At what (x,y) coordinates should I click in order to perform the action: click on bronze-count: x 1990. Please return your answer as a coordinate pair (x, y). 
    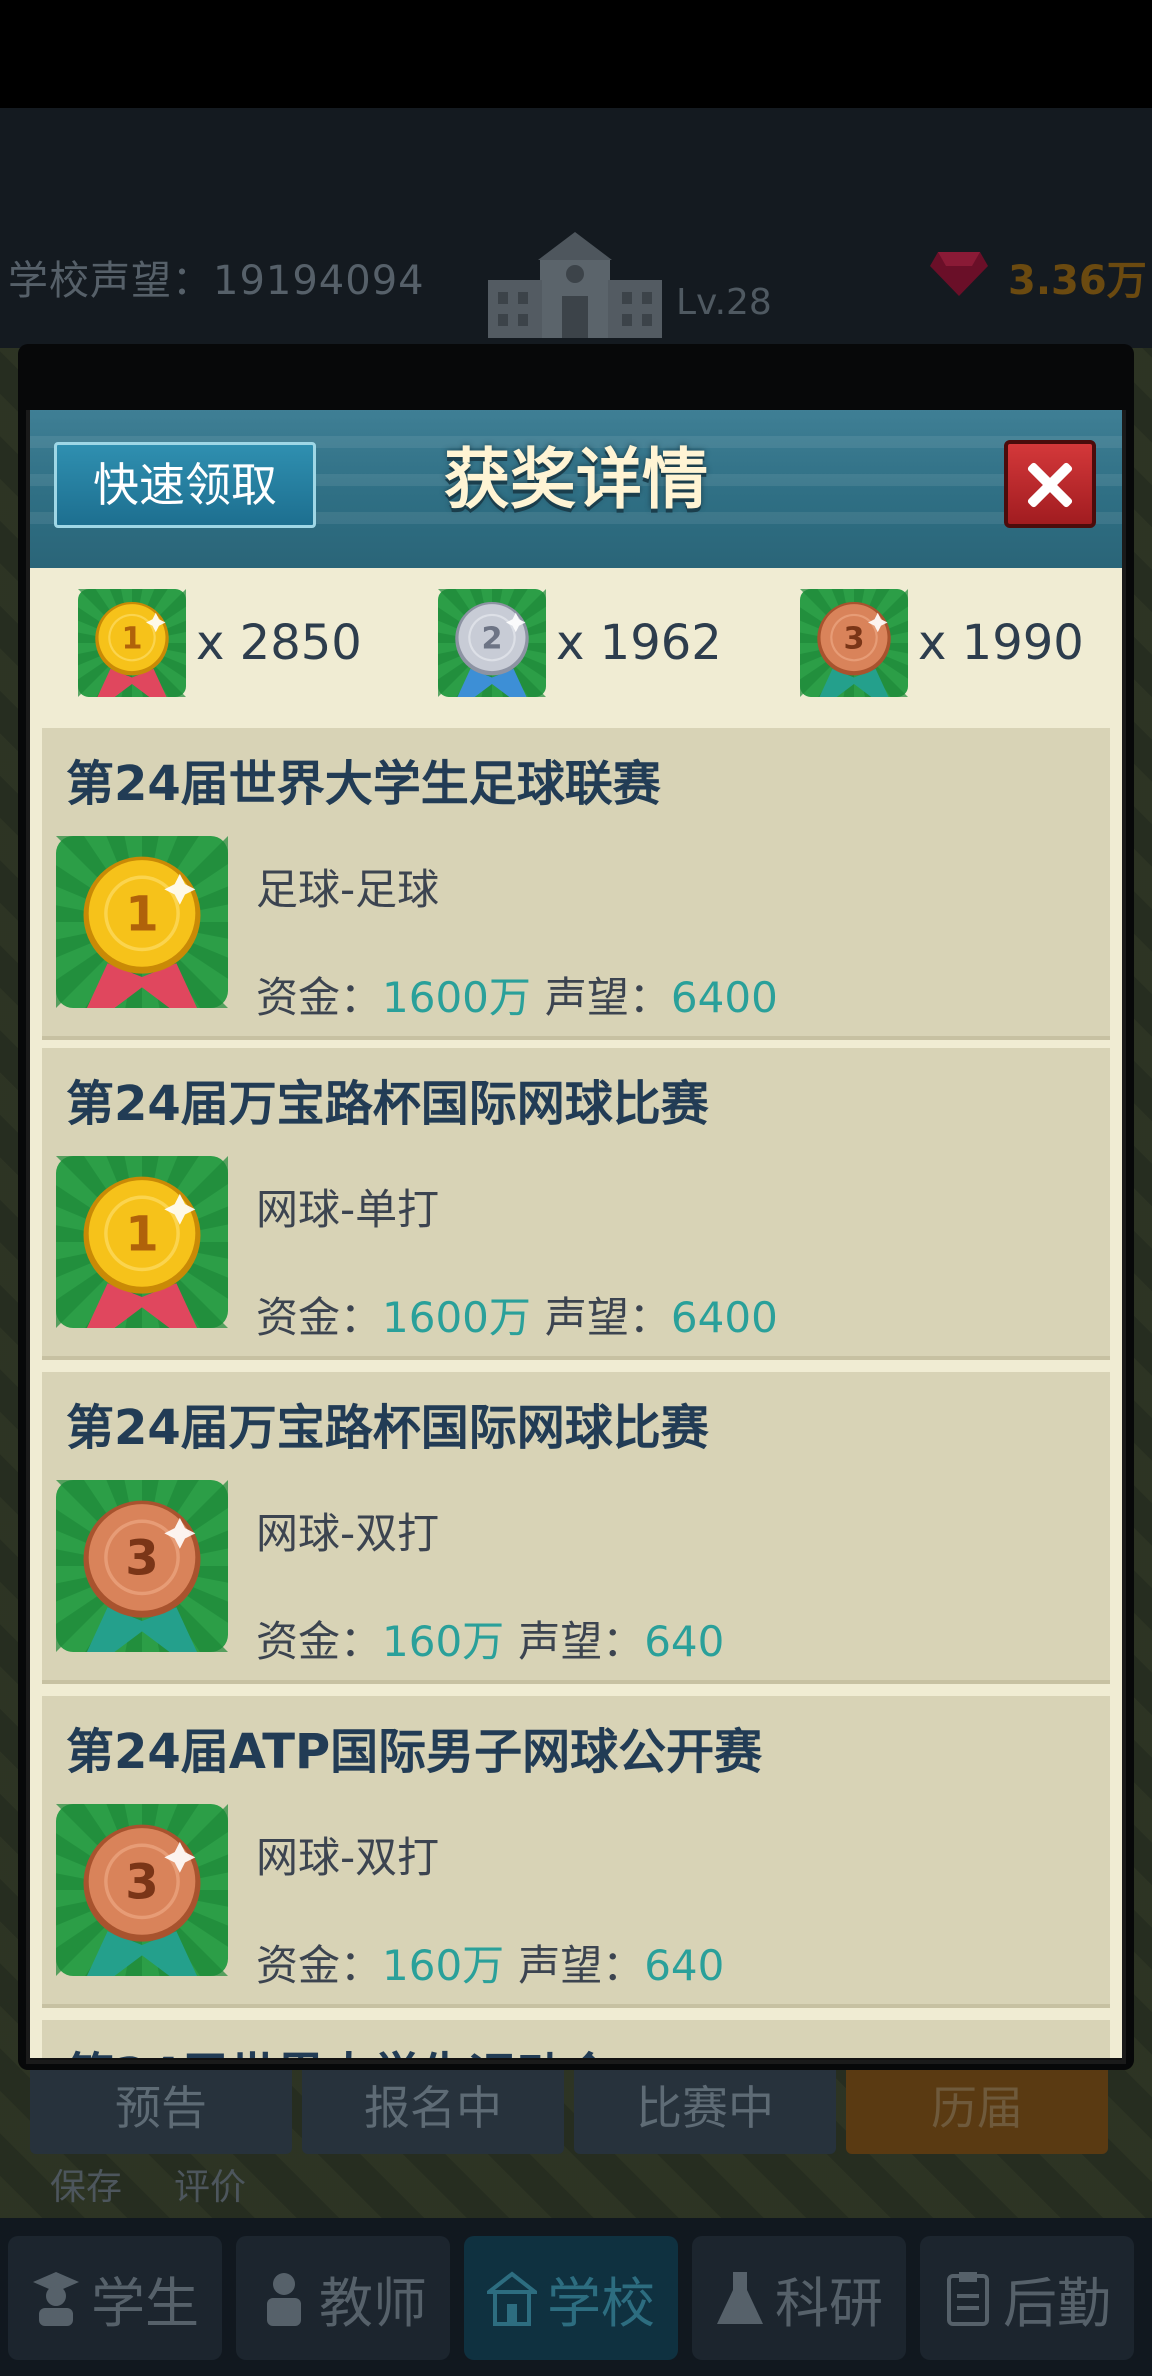
    Looking at the image, I should click on (1001, 643).